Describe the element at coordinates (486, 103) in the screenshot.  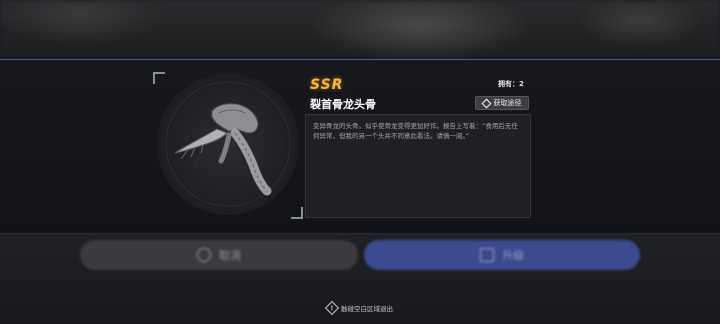
I see `diamond-icon` at that location.